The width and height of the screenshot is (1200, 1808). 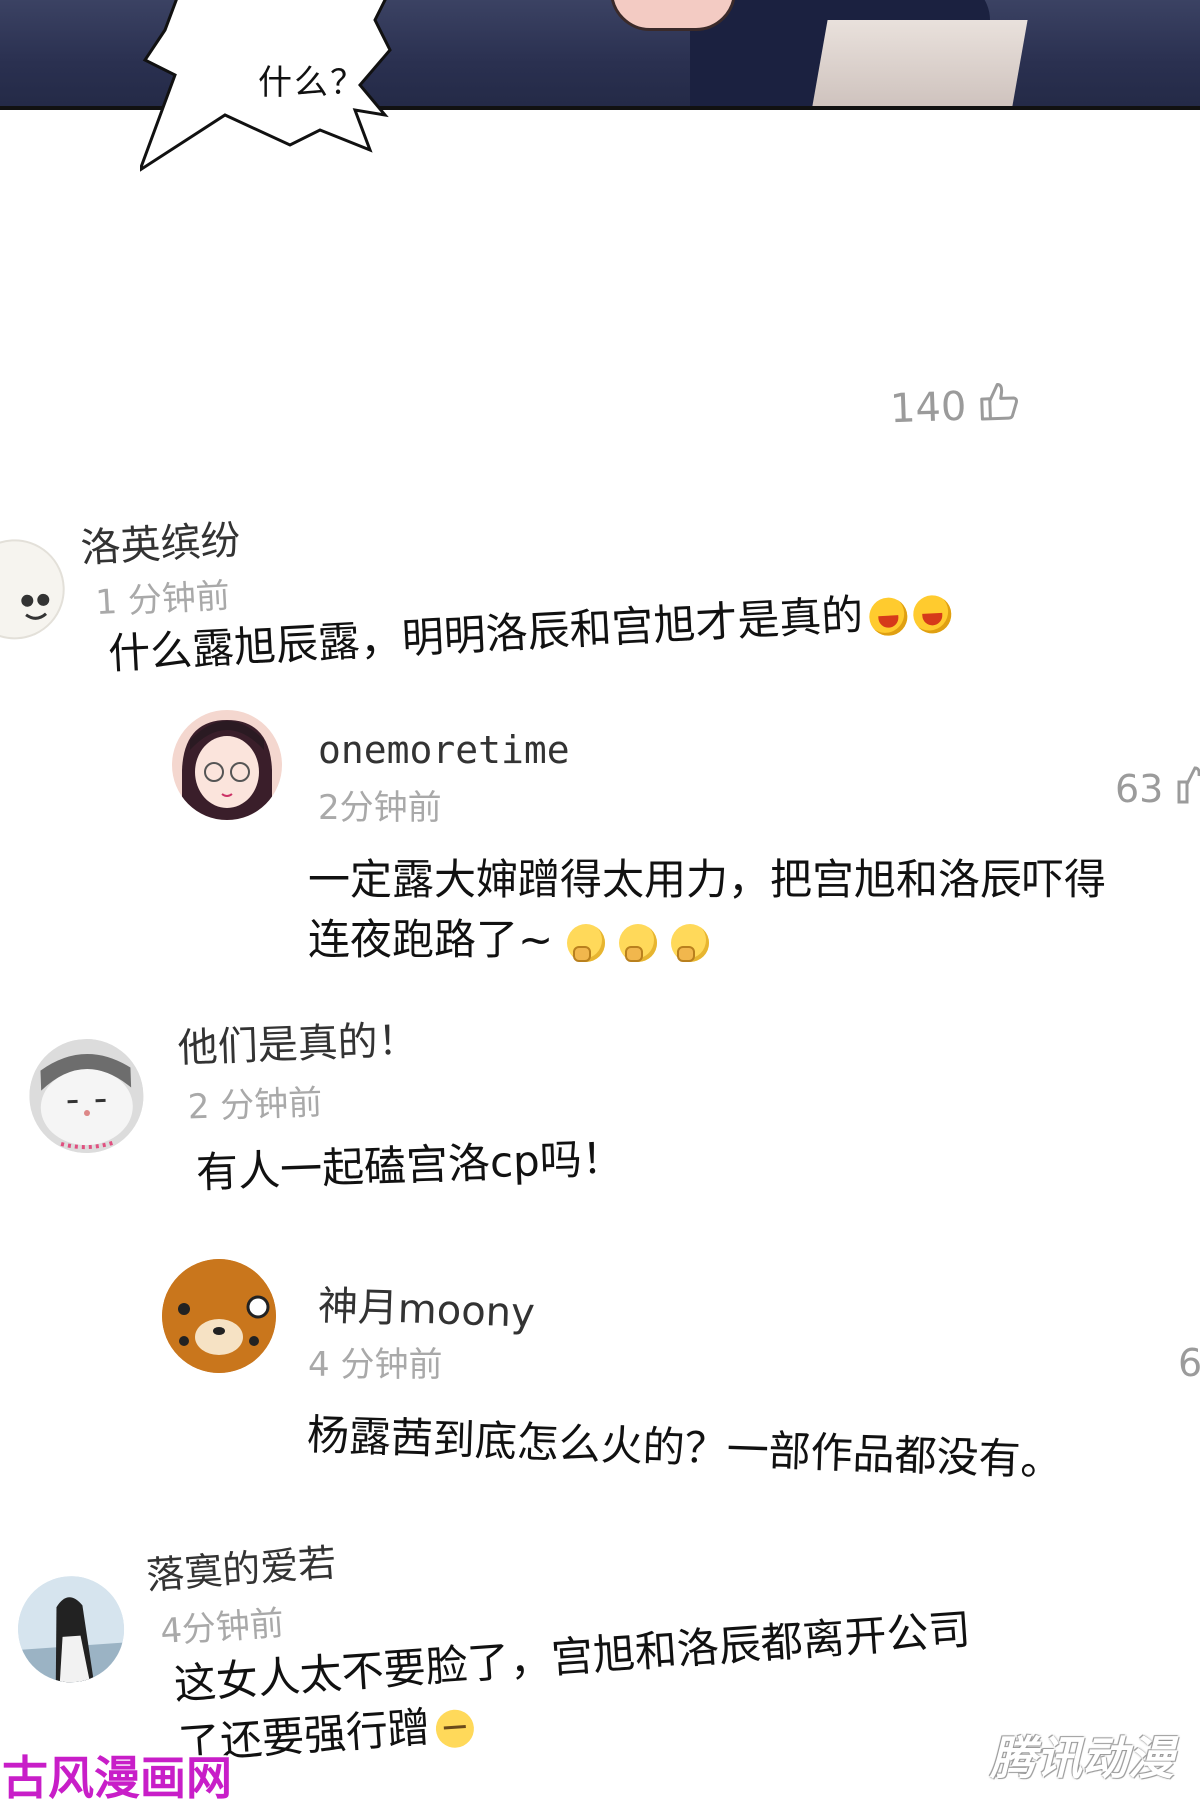 I want to click on comment-time: 4分钟前, so click(x=222, y=1627).